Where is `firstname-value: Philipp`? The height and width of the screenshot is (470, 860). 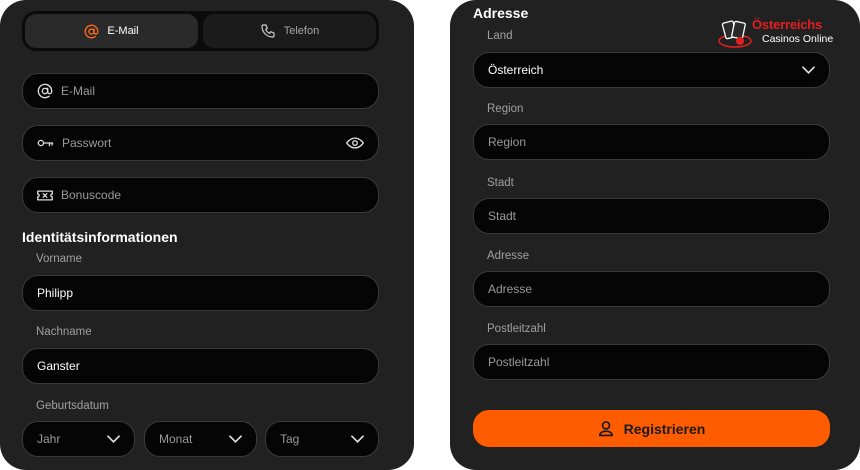 firstname-value: Philipp is located at coordinates (55, 293).